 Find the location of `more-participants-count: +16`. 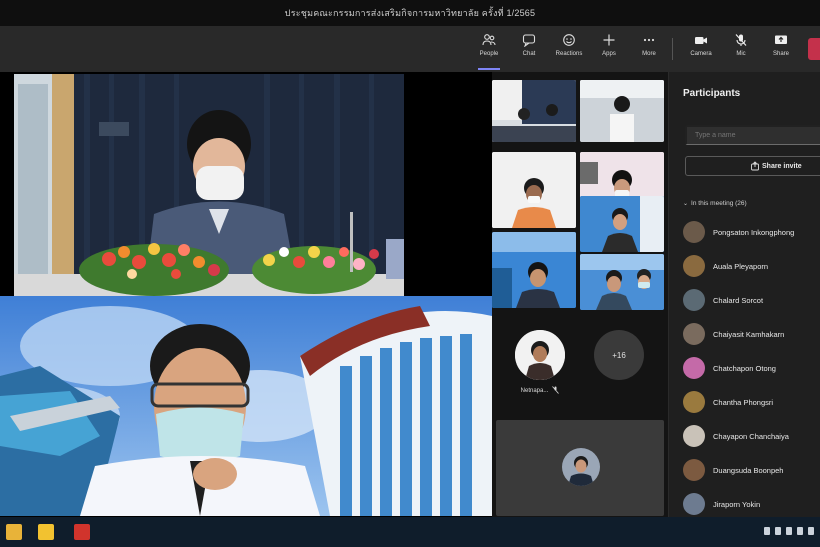

more-participants-count: +16 is located at coordinates (619, 355).